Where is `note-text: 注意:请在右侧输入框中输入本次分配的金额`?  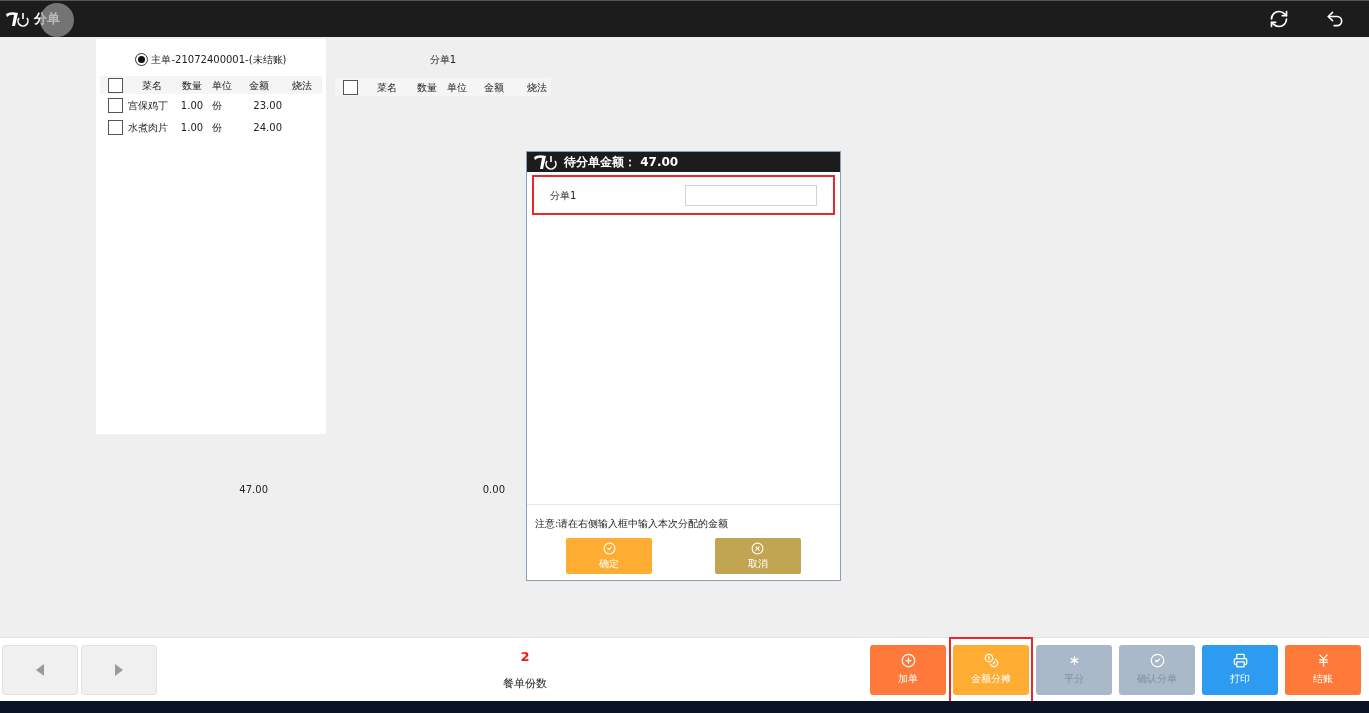 note-text: 注意:请在右侧输入框中输入本次分配的金额 is located at coordinates (632, 523).